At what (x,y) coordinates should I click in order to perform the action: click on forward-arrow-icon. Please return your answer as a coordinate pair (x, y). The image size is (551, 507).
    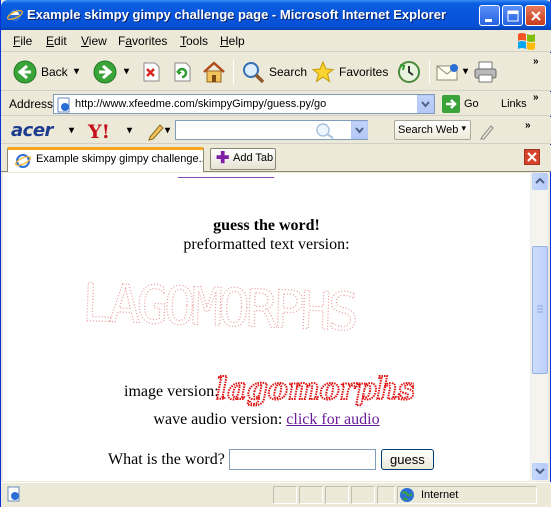
    Looking at the image, I should click on (105, 72).